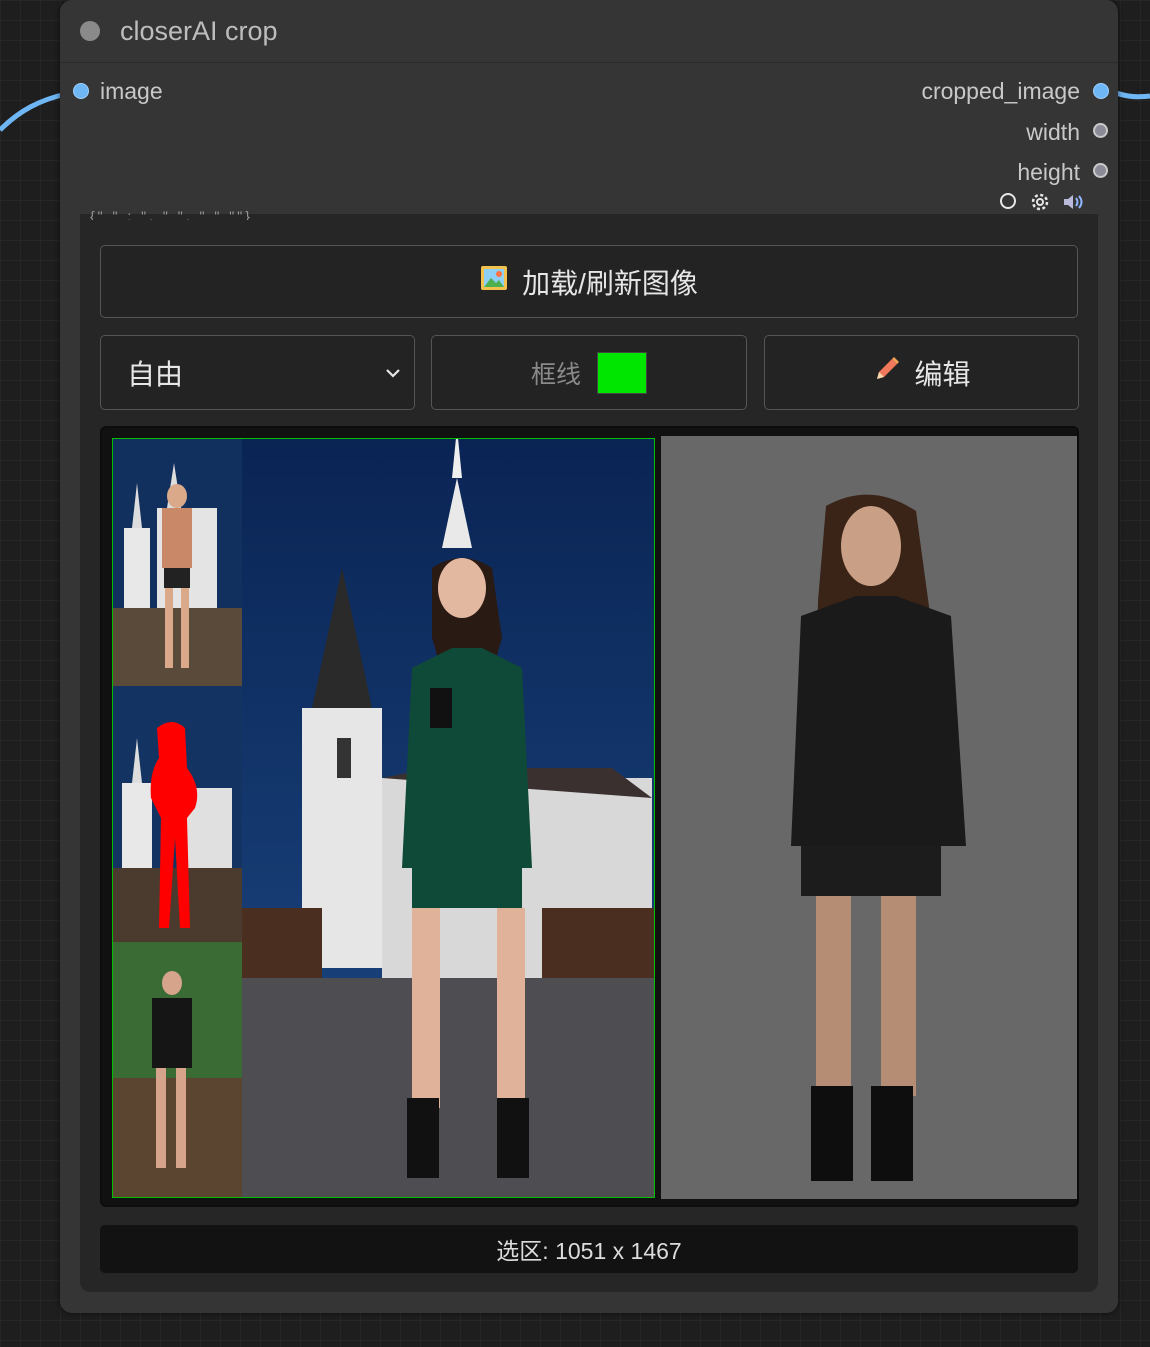  Describe the element at coordinates (393, 373) in the screenshot. I see `chevron-down-icon` at that location.